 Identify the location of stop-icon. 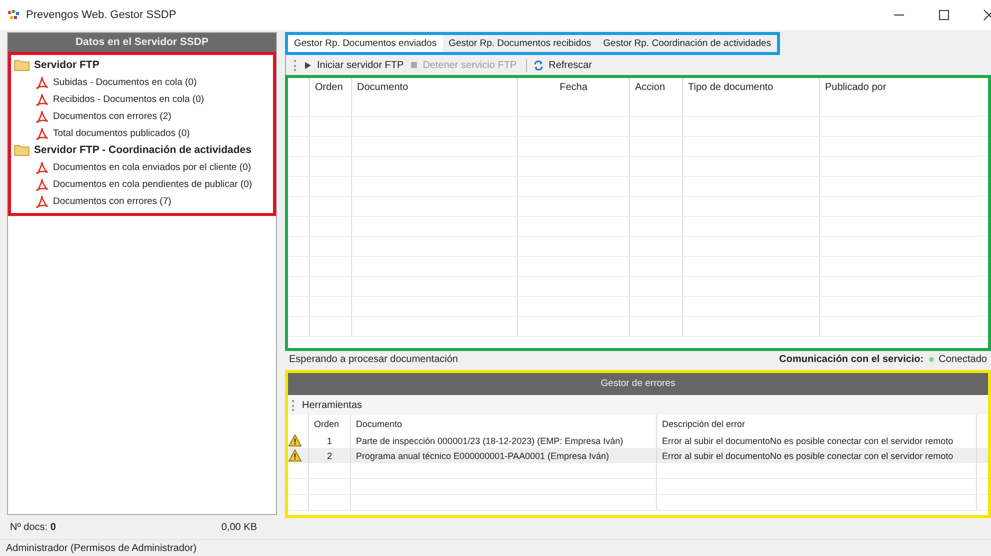
(414, 65).